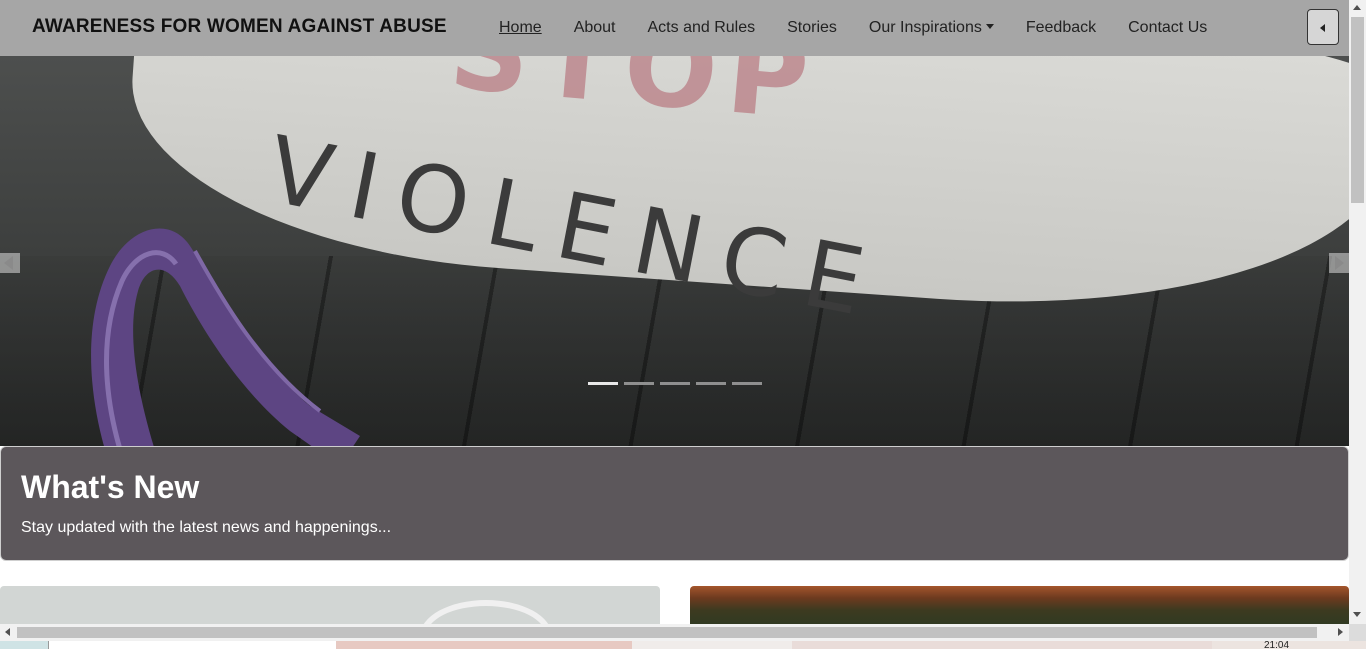  What do you see at coordinates (1357, 614) in the screenshot?
I see `scroll-down-arrow-icon` at bounding box center [1357, 614].